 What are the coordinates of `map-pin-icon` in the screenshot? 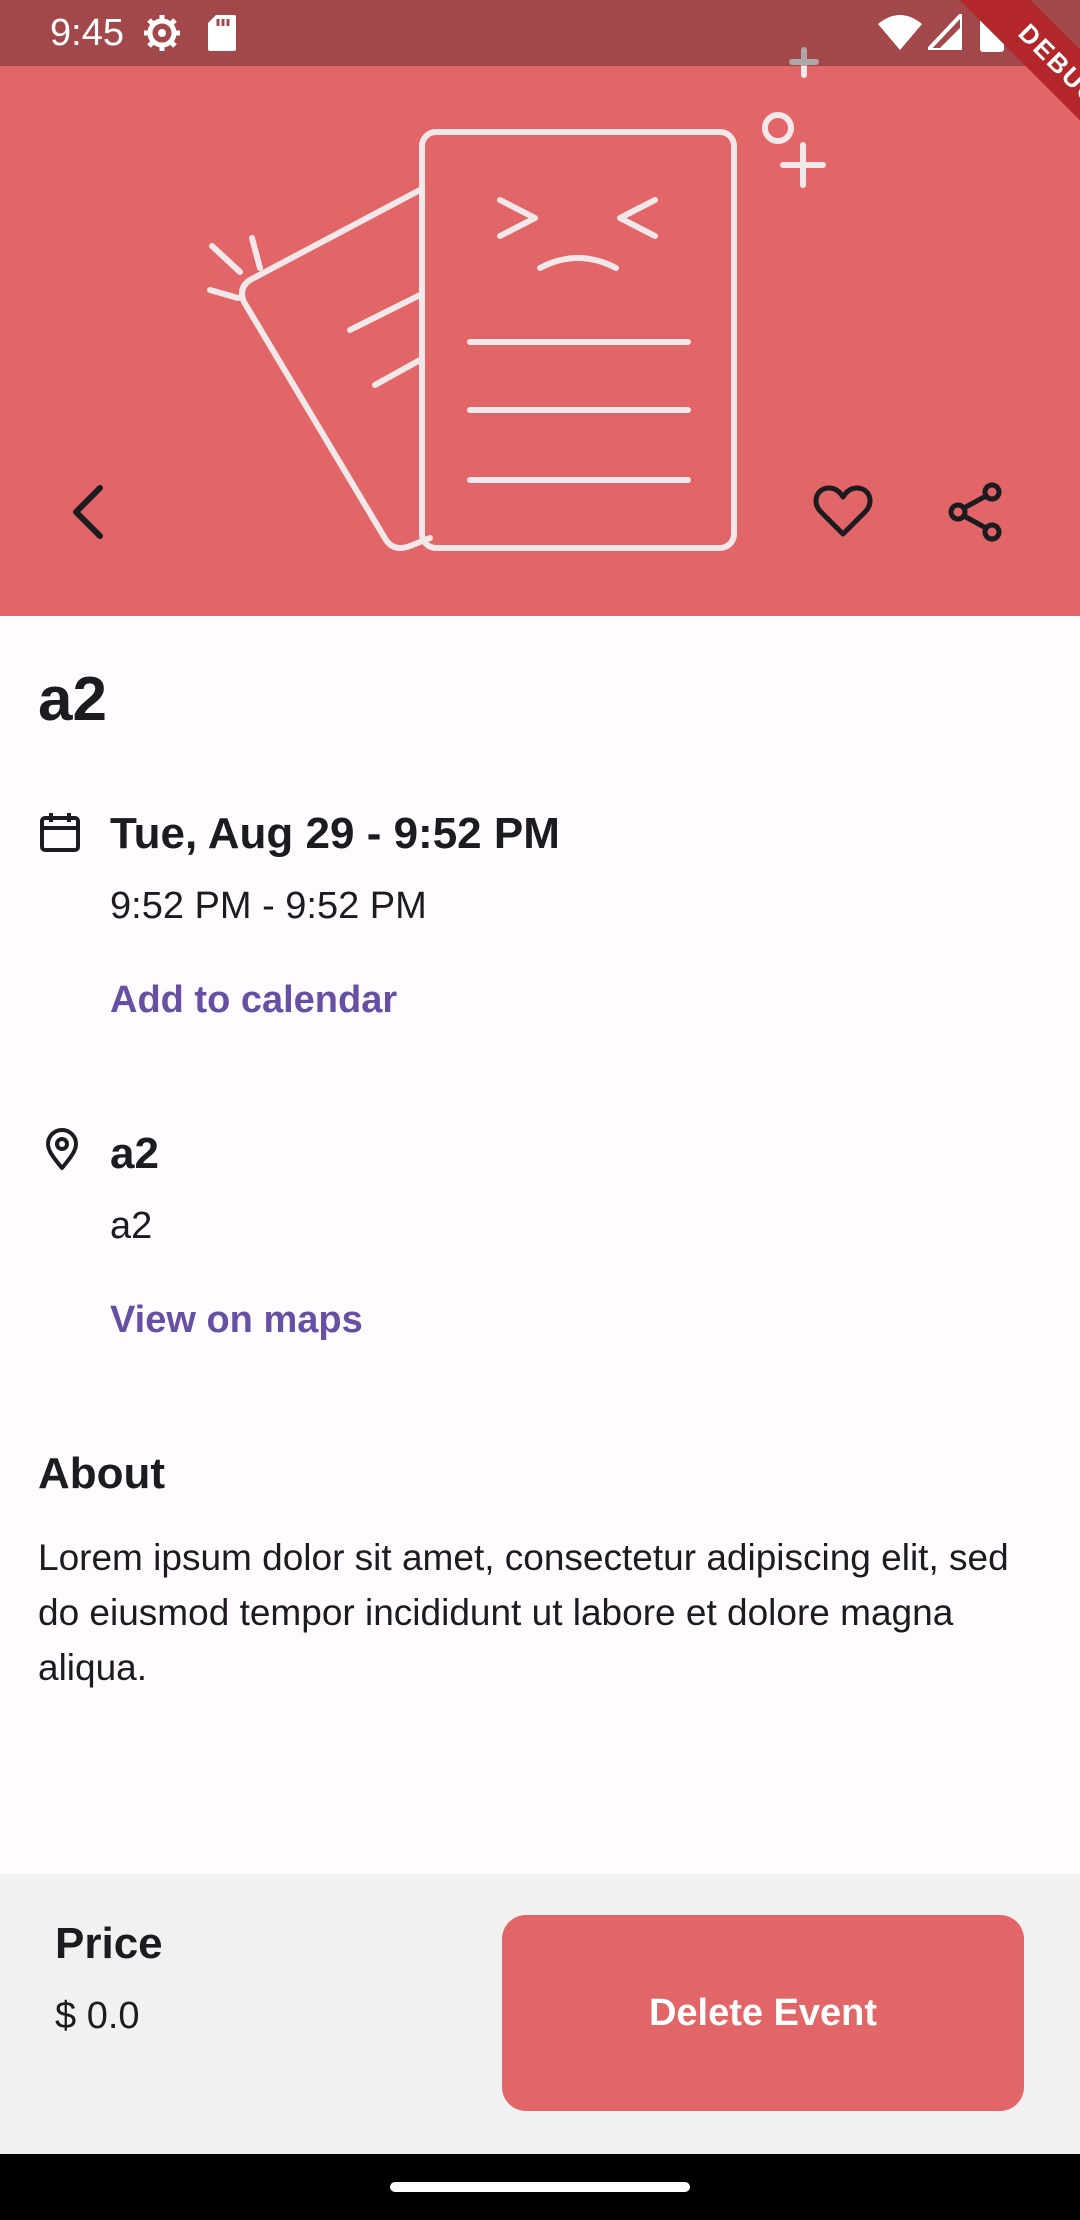 It's located at (62, 1149).